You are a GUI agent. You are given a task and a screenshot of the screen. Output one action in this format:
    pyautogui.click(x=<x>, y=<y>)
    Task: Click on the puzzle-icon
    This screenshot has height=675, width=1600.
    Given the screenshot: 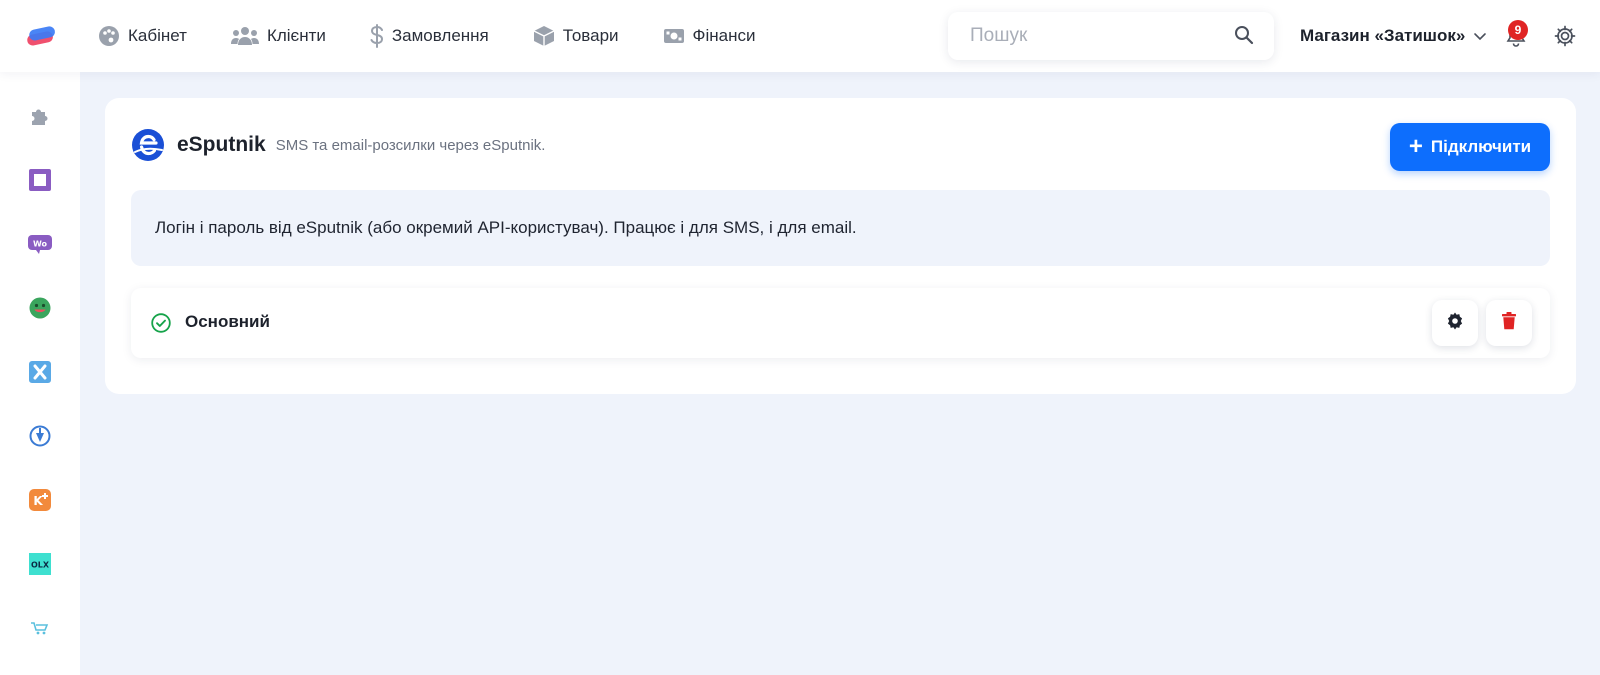 What is the action you would take?
    pyautogui.click(x=40, y=118)
    